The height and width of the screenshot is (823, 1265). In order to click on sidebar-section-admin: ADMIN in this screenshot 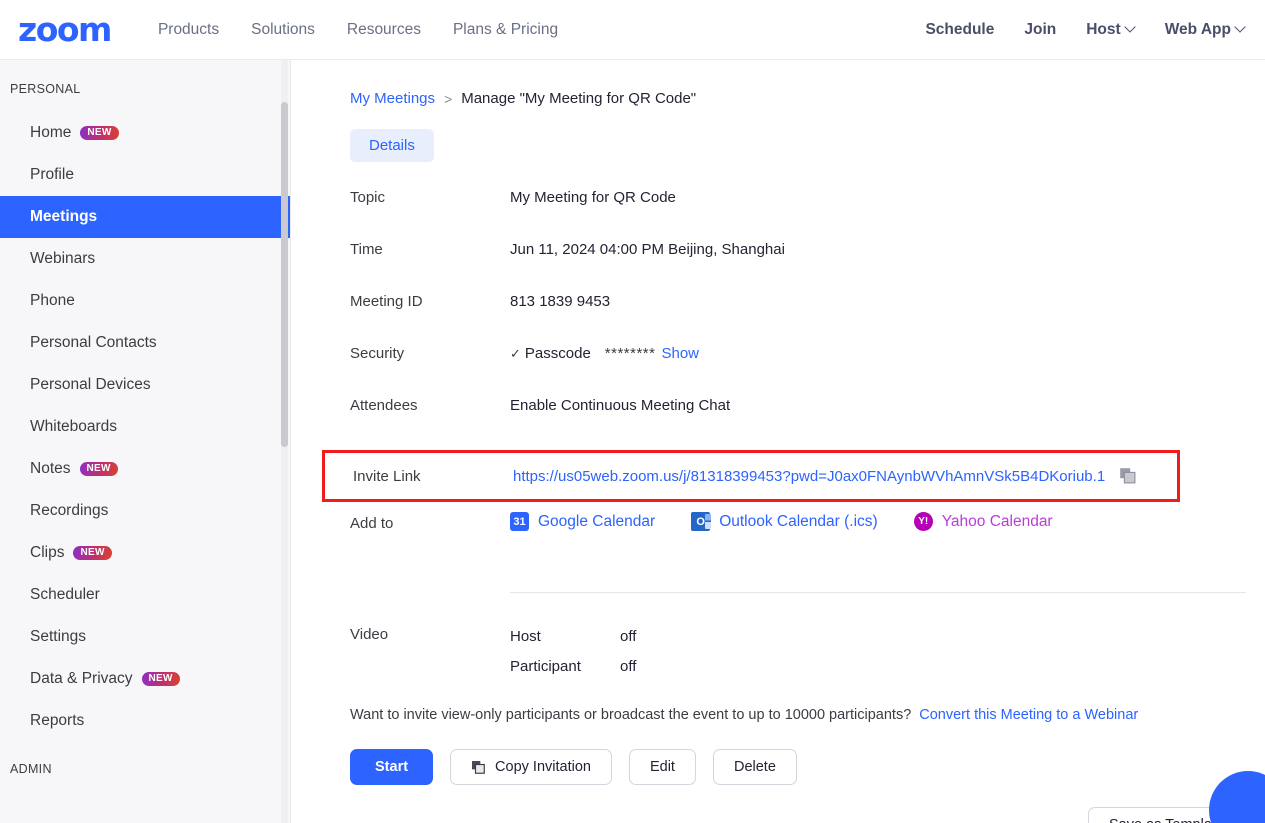, I will do `click(31, 769)`.